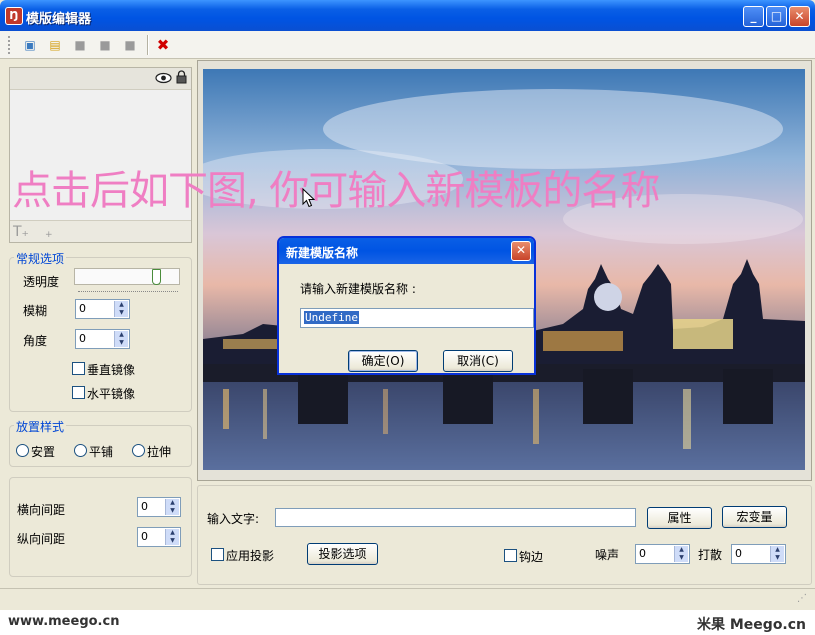  What do you see at coordinates (82, 338) in the screenshot?
I see `angle-value: 0` at bounding box center [82, 338].